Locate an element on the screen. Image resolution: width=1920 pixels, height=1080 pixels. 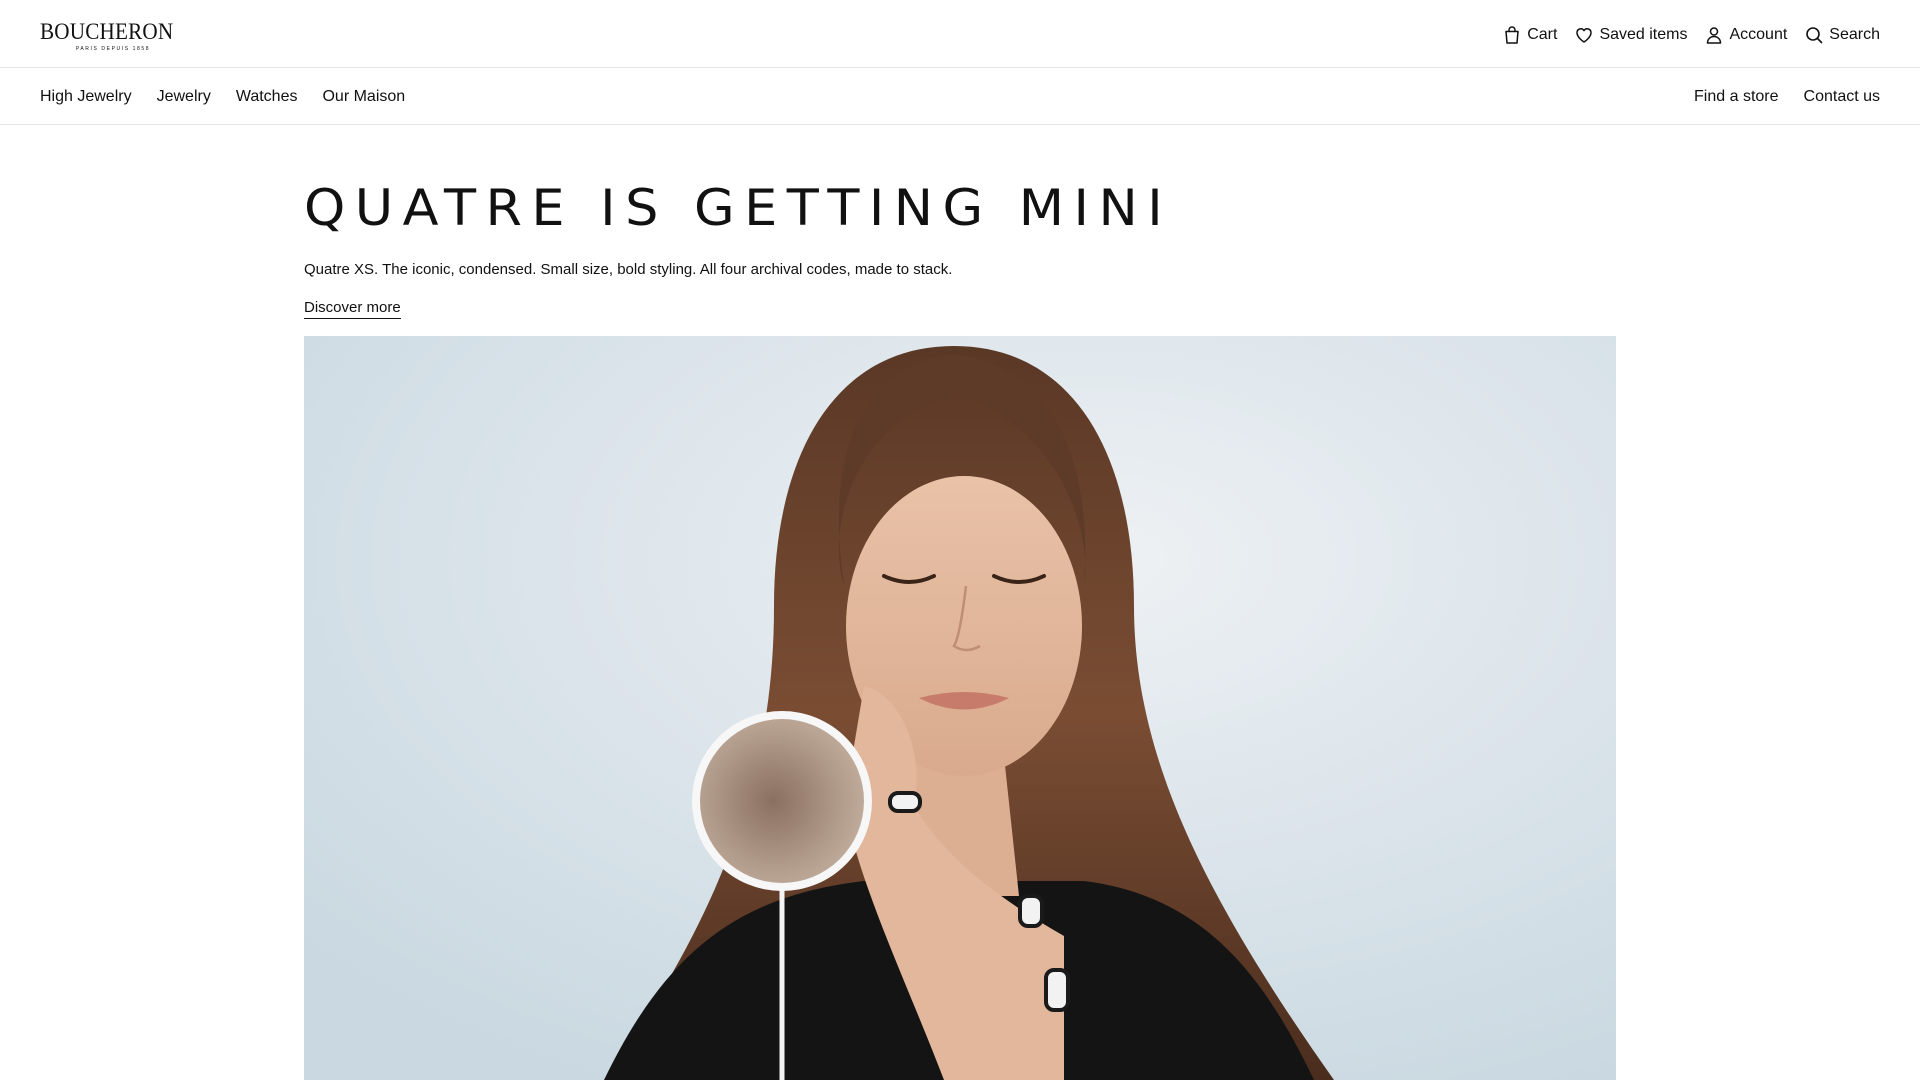
search-link: Search is located at coordinates (1842, 35).